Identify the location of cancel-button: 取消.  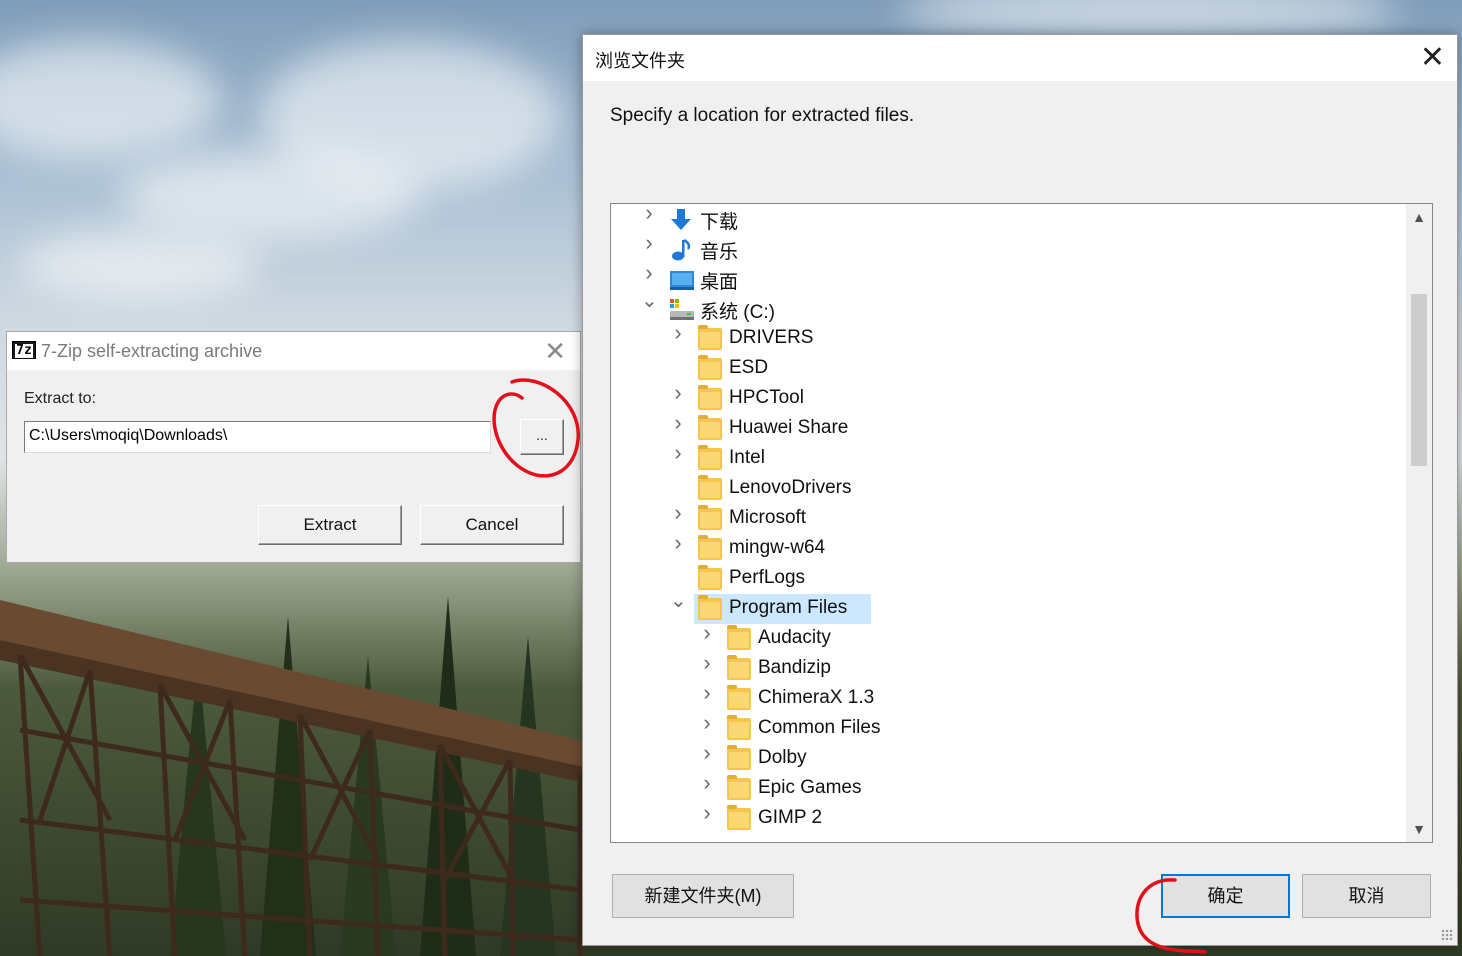
(1366, 896).